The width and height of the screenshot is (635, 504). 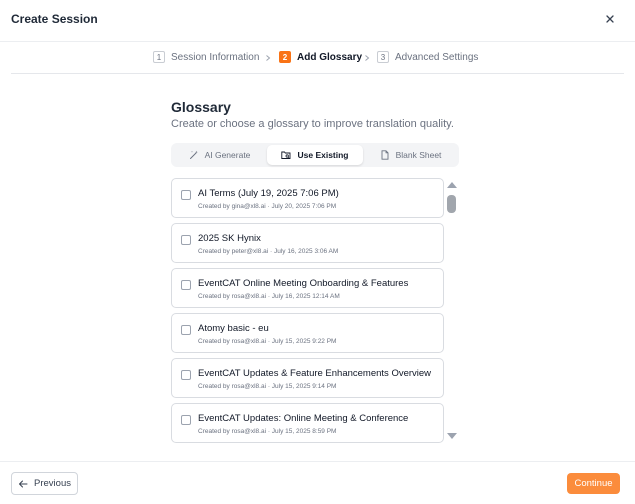 I want to click on previous-button: Previous, so click(x=44, y=483).